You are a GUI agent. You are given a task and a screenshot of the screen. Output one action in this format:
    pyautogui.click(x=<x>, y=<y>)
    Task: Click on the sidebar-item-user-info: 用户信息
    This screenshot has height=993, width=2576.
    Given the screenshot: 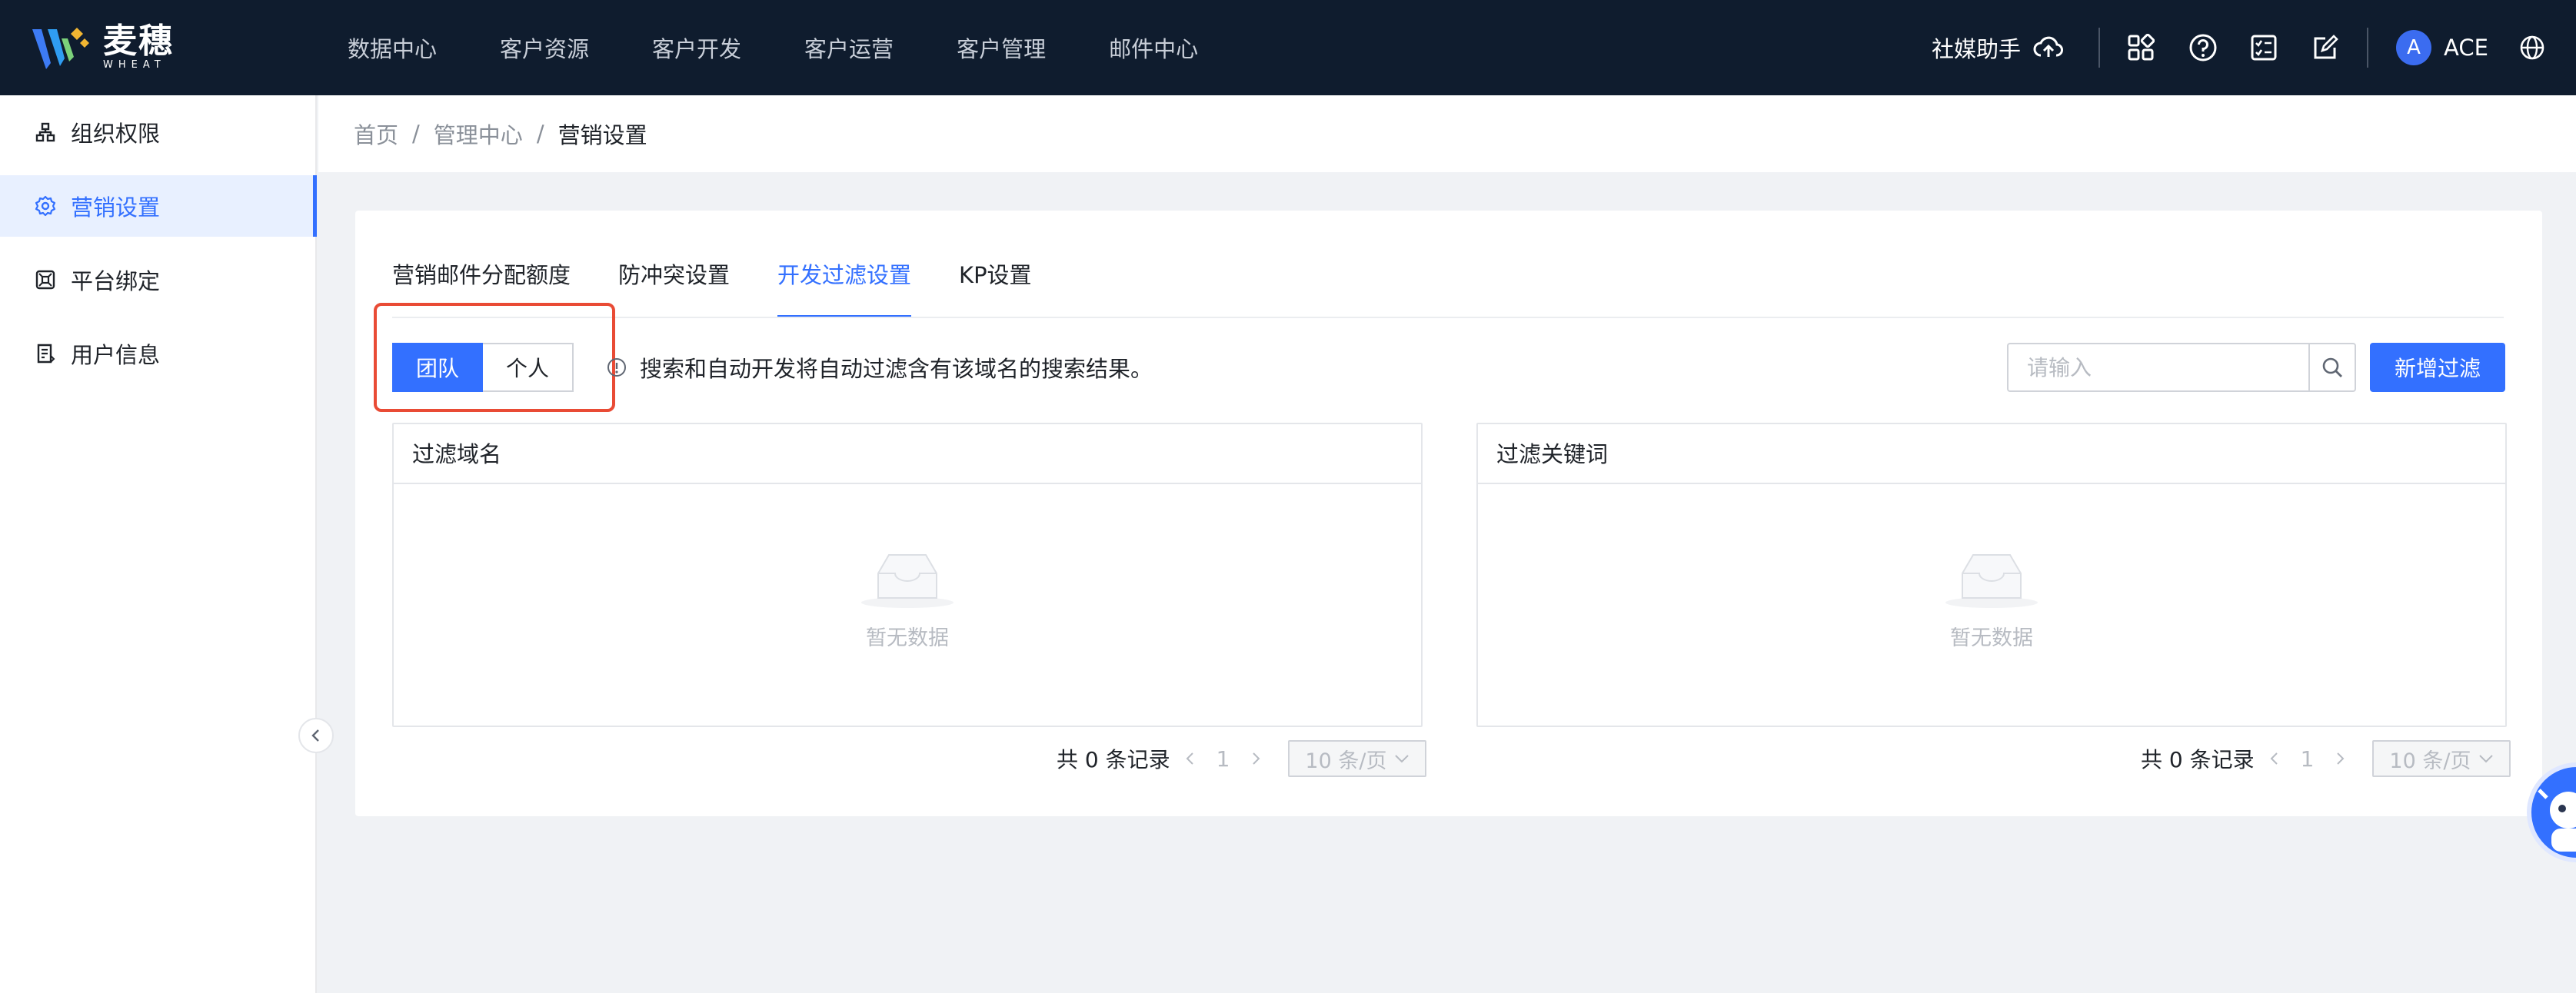 What is the action you would take?
    pyautogui.click(x=159, y=353)
    